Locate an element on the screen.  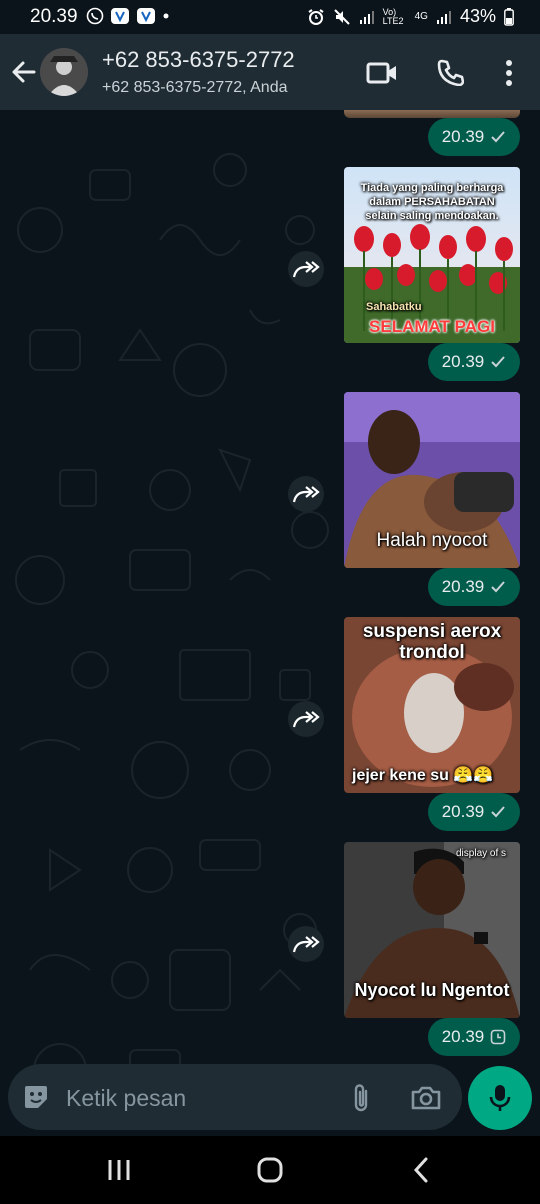
avatar is located at coordinates (64, 72).